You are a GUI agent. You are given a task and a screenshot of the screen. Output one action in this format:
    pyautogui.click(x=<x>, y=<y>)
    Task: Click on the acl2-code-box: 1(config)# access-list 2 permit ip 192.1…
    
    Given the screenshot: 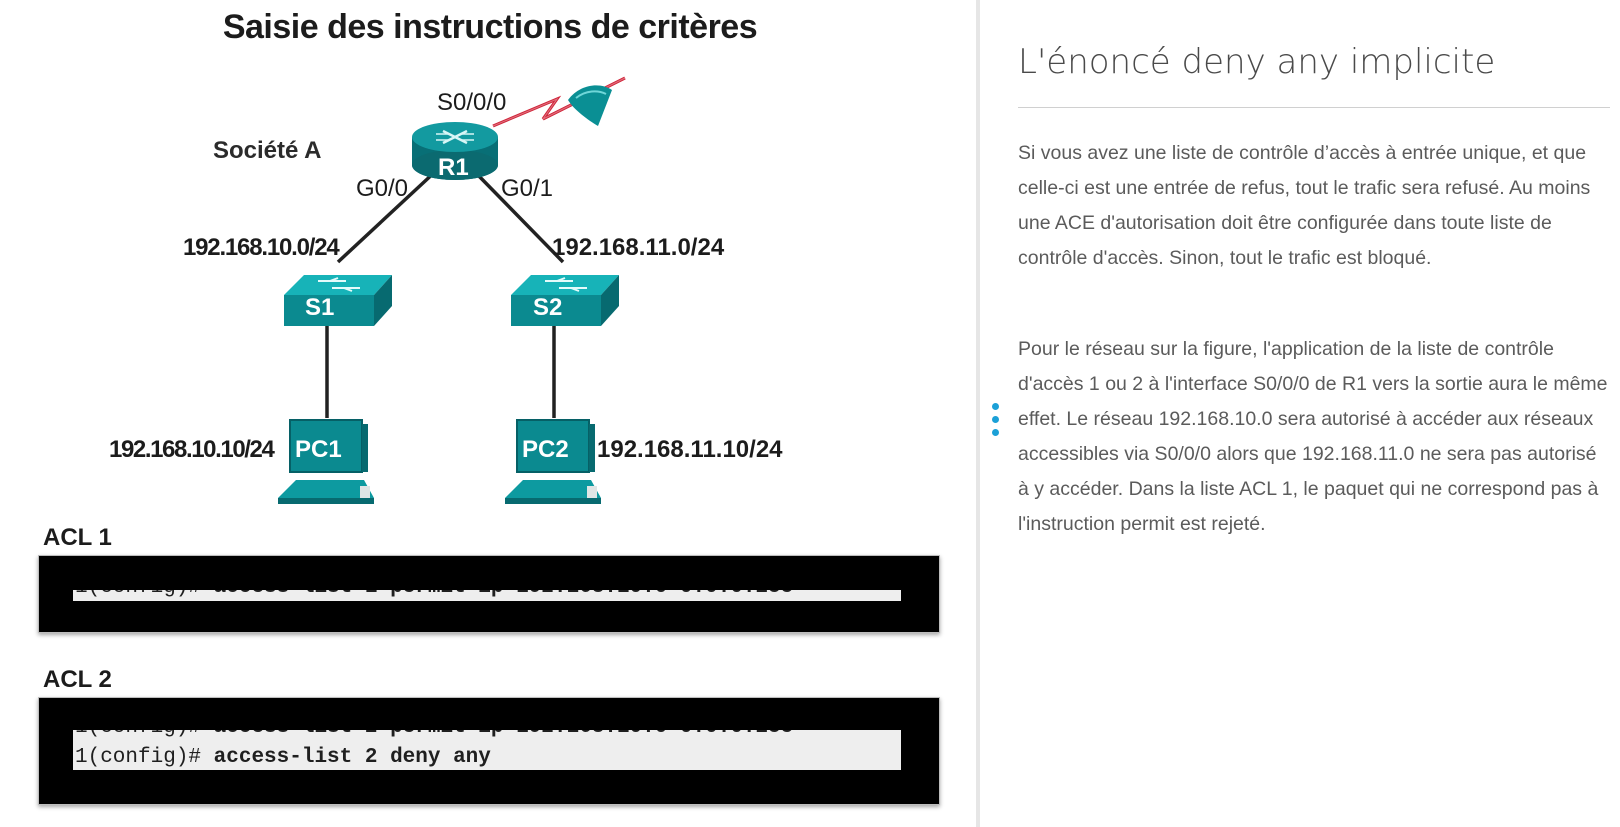 What is the action you would take?
    pyautogui.click(x=489, y=751)
    